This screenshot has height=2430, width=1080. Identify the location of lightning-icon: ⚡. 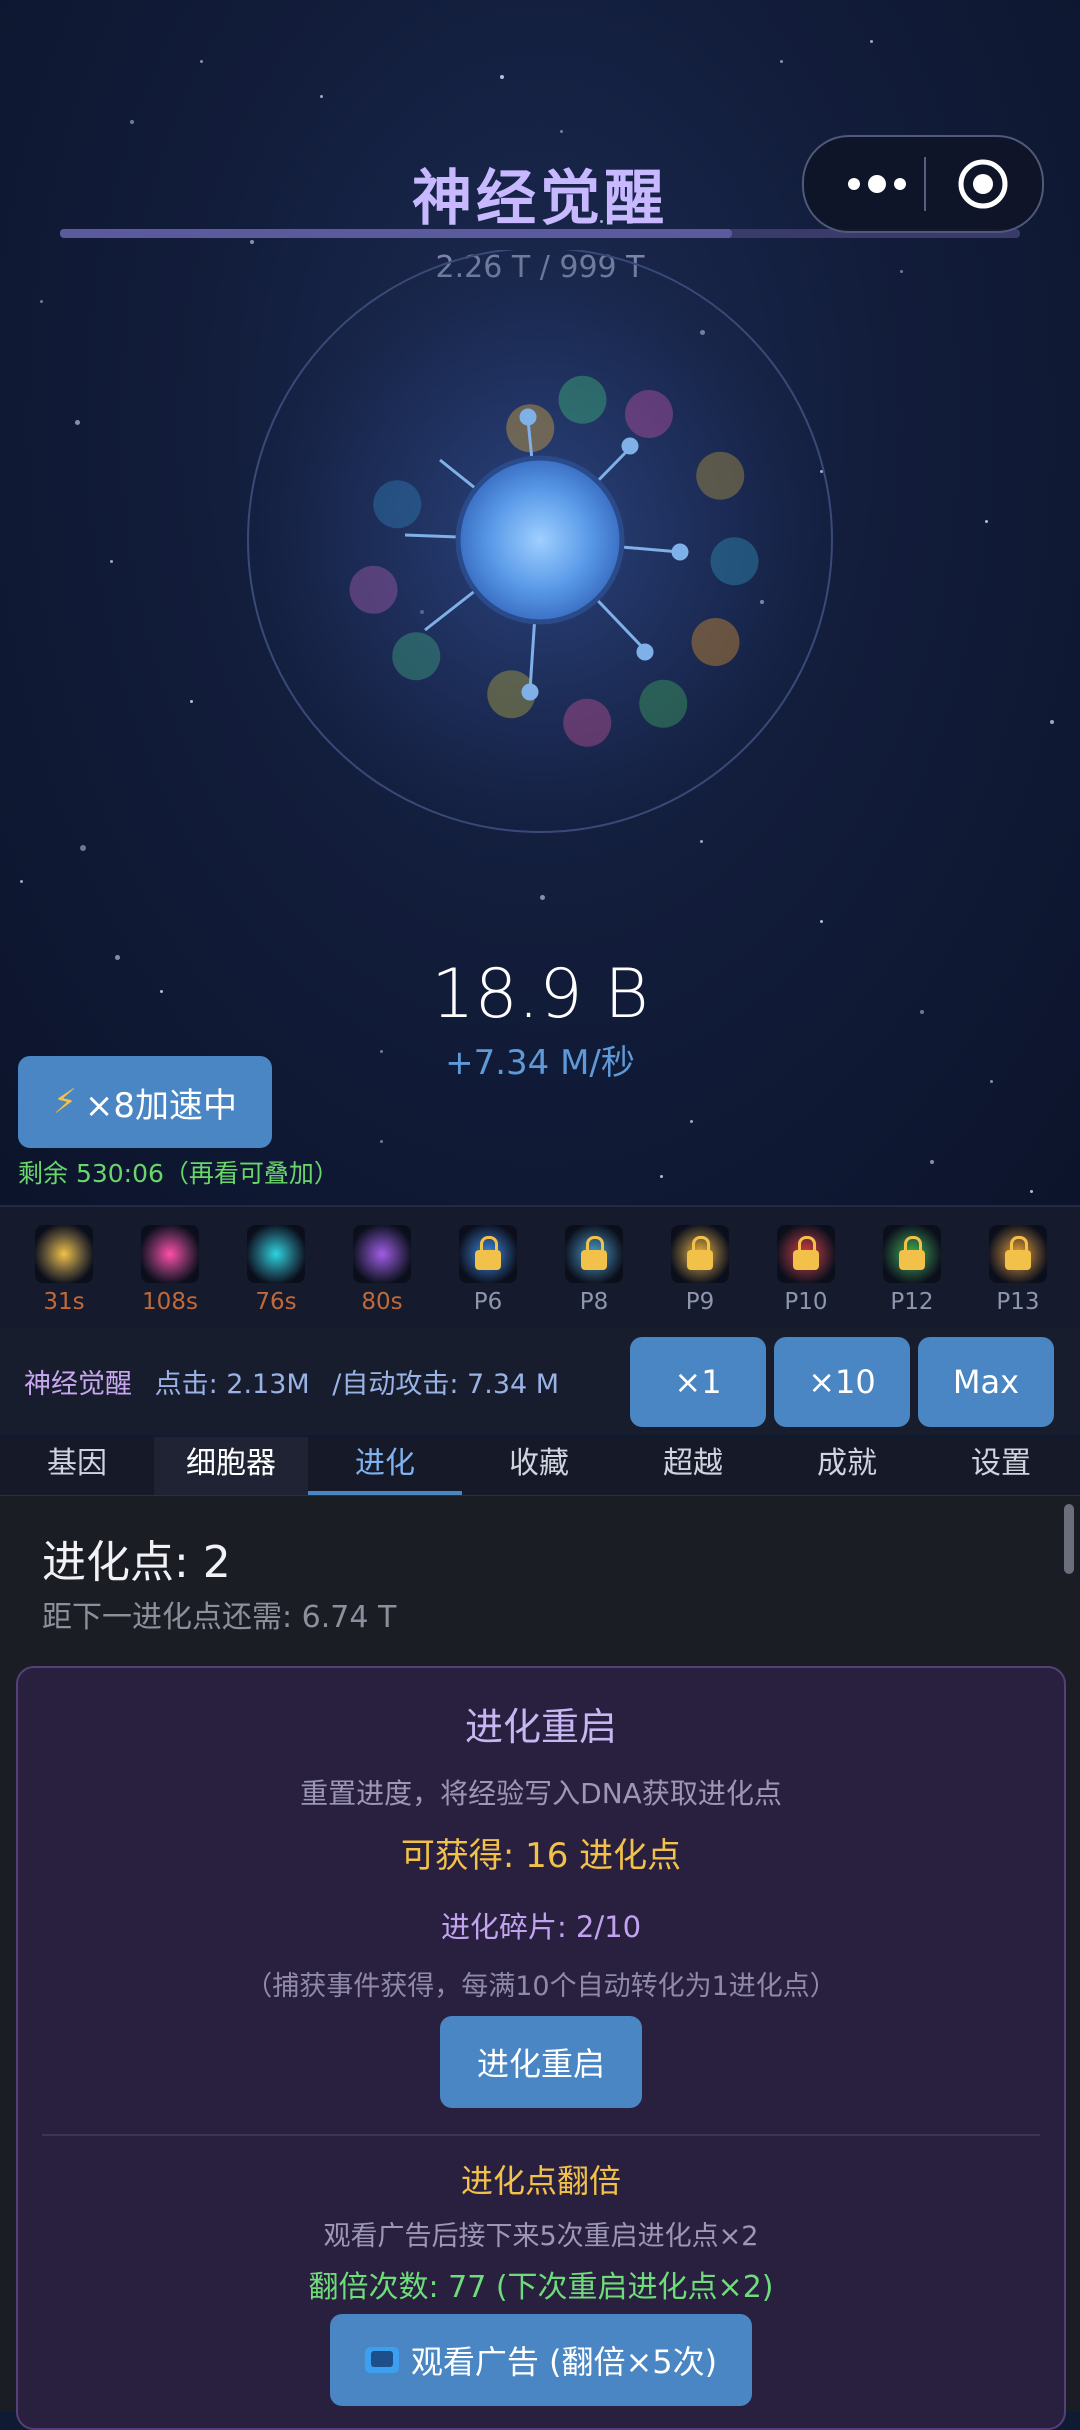
(65, 1102).